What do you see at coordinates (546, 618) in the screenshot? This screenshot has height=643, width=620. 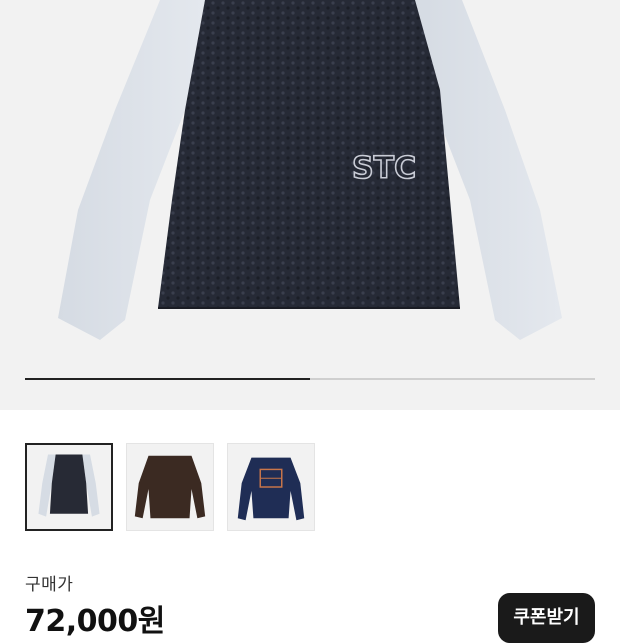 I see `coupon-button: 쿠폰받기` at bounding box center [546, 618].